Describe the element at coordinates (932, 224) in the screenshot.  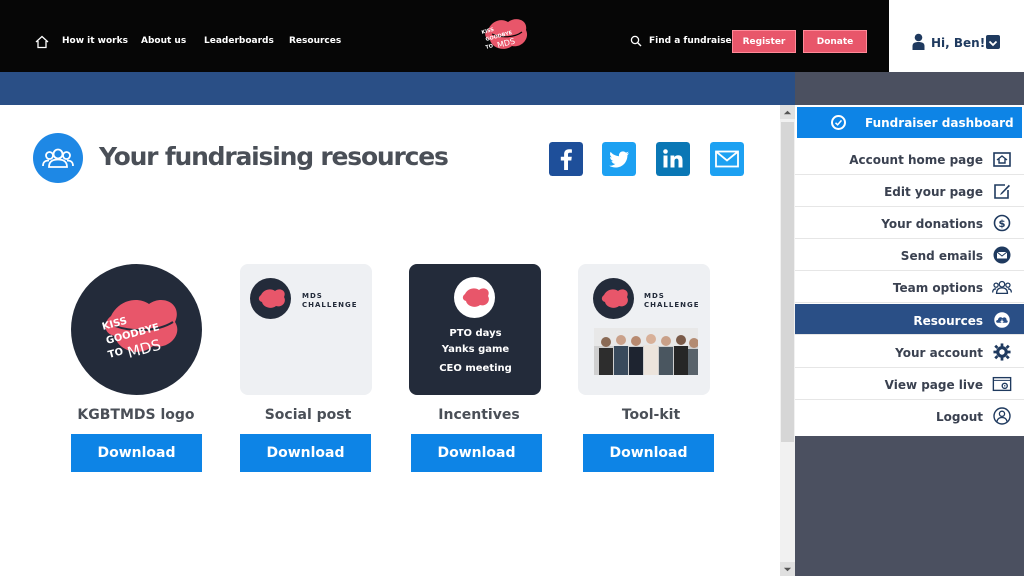
I see `sidebar-item-label: Your donations` at that location.